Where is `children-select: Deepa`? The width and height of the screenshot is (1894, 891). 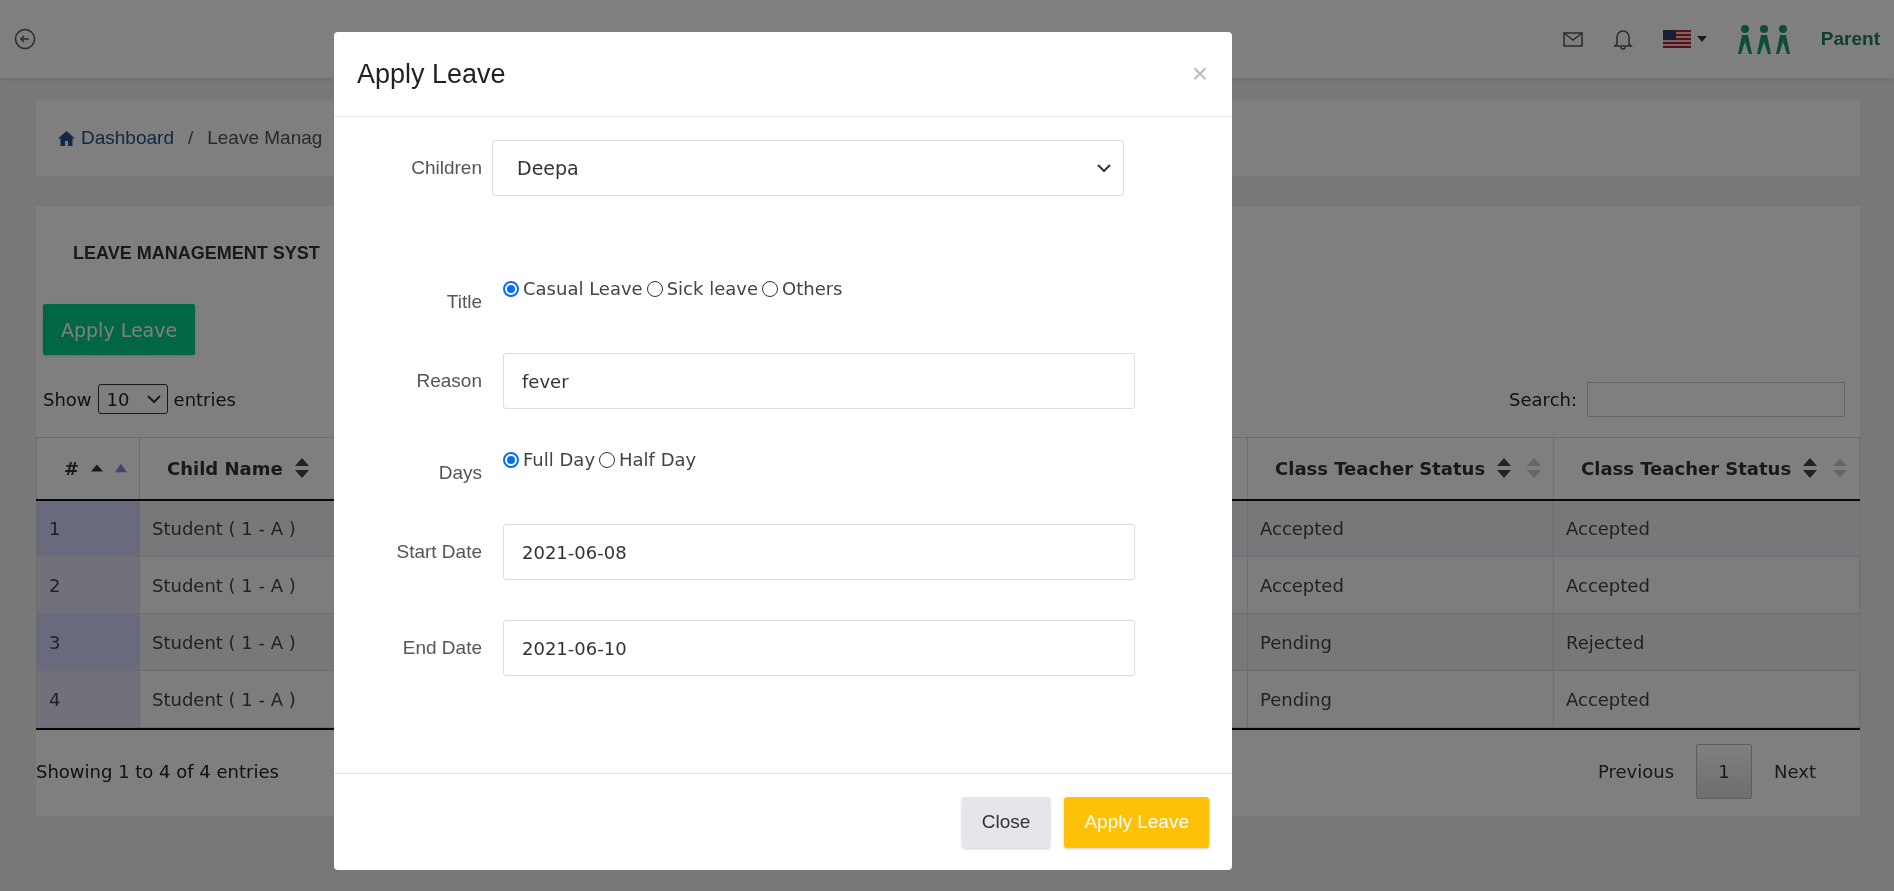
children-select: Deepa is located at coordinates (808, 168).